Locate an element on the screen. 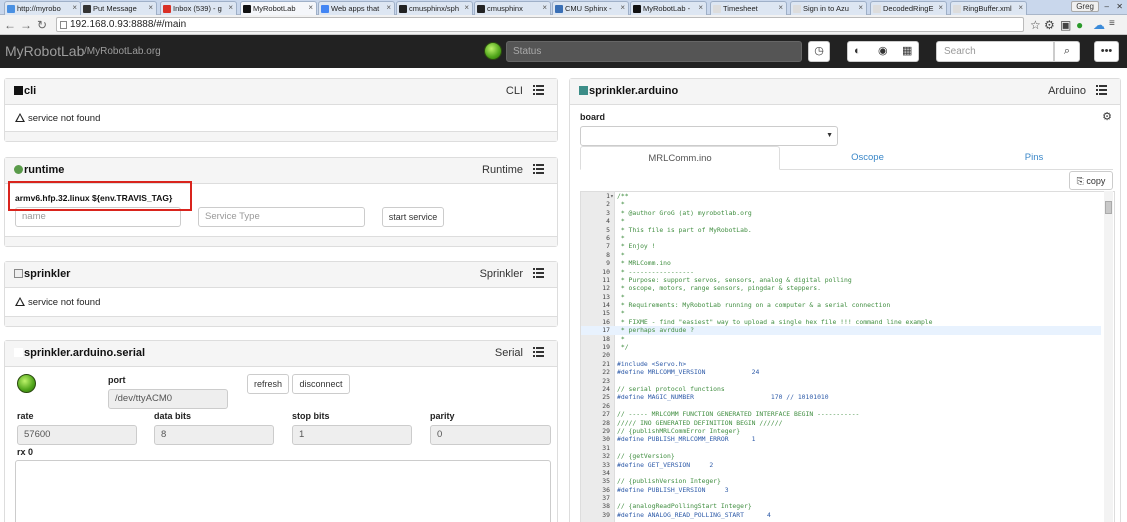 The image size is (1127, 522). tab-oscope: Oscope is located at coordinates (867, 158).